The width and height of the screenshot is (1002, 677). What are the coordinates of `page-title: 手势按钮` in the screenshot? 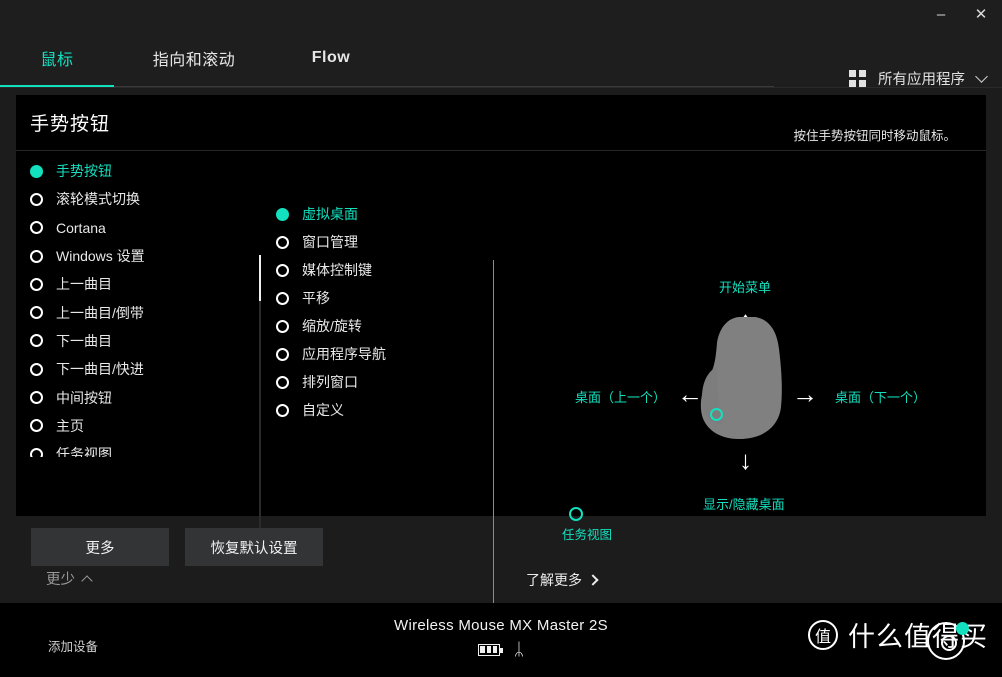 It's located at (70, 124).